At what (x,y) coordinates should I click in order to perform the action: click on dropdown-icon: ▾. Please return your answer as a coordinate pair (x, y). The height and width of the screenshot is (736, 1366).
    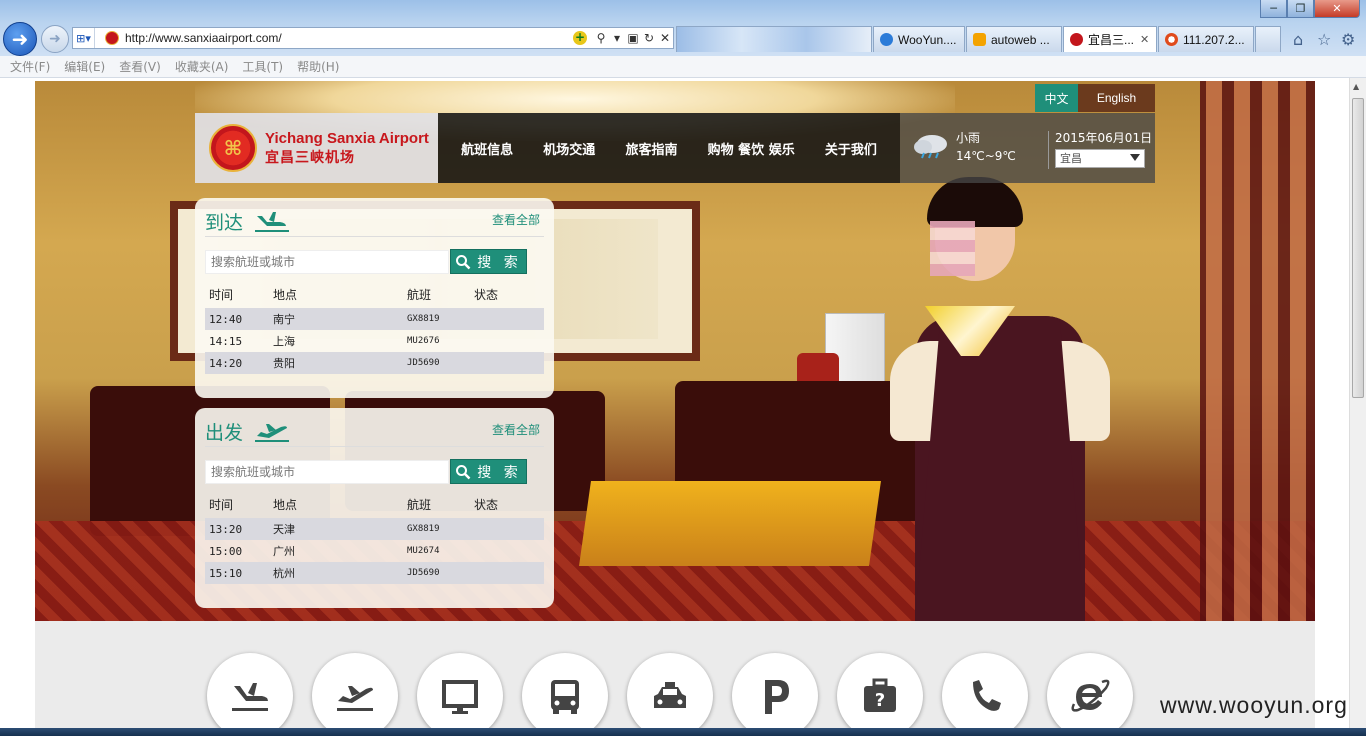
    Looking at the image, I should click on (617, 38).